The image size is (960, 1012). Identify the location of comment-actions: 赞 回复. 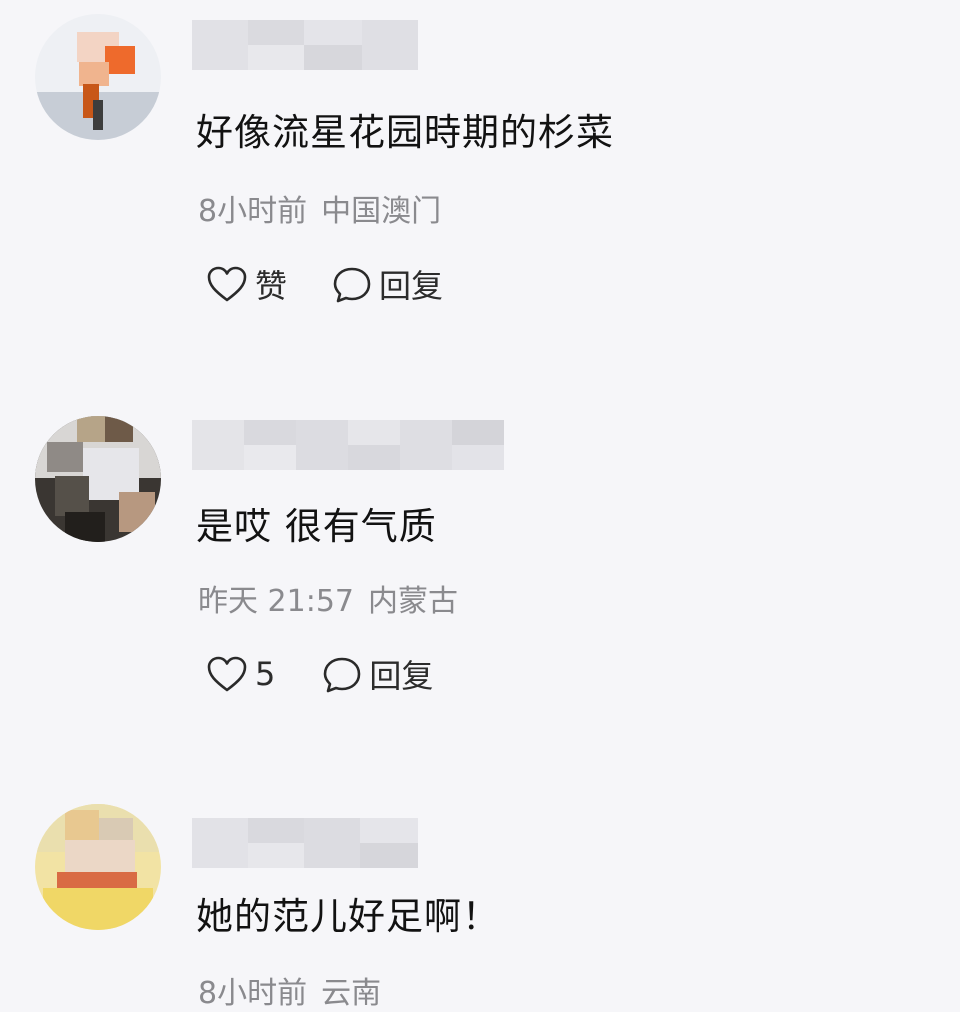
(324, 284).